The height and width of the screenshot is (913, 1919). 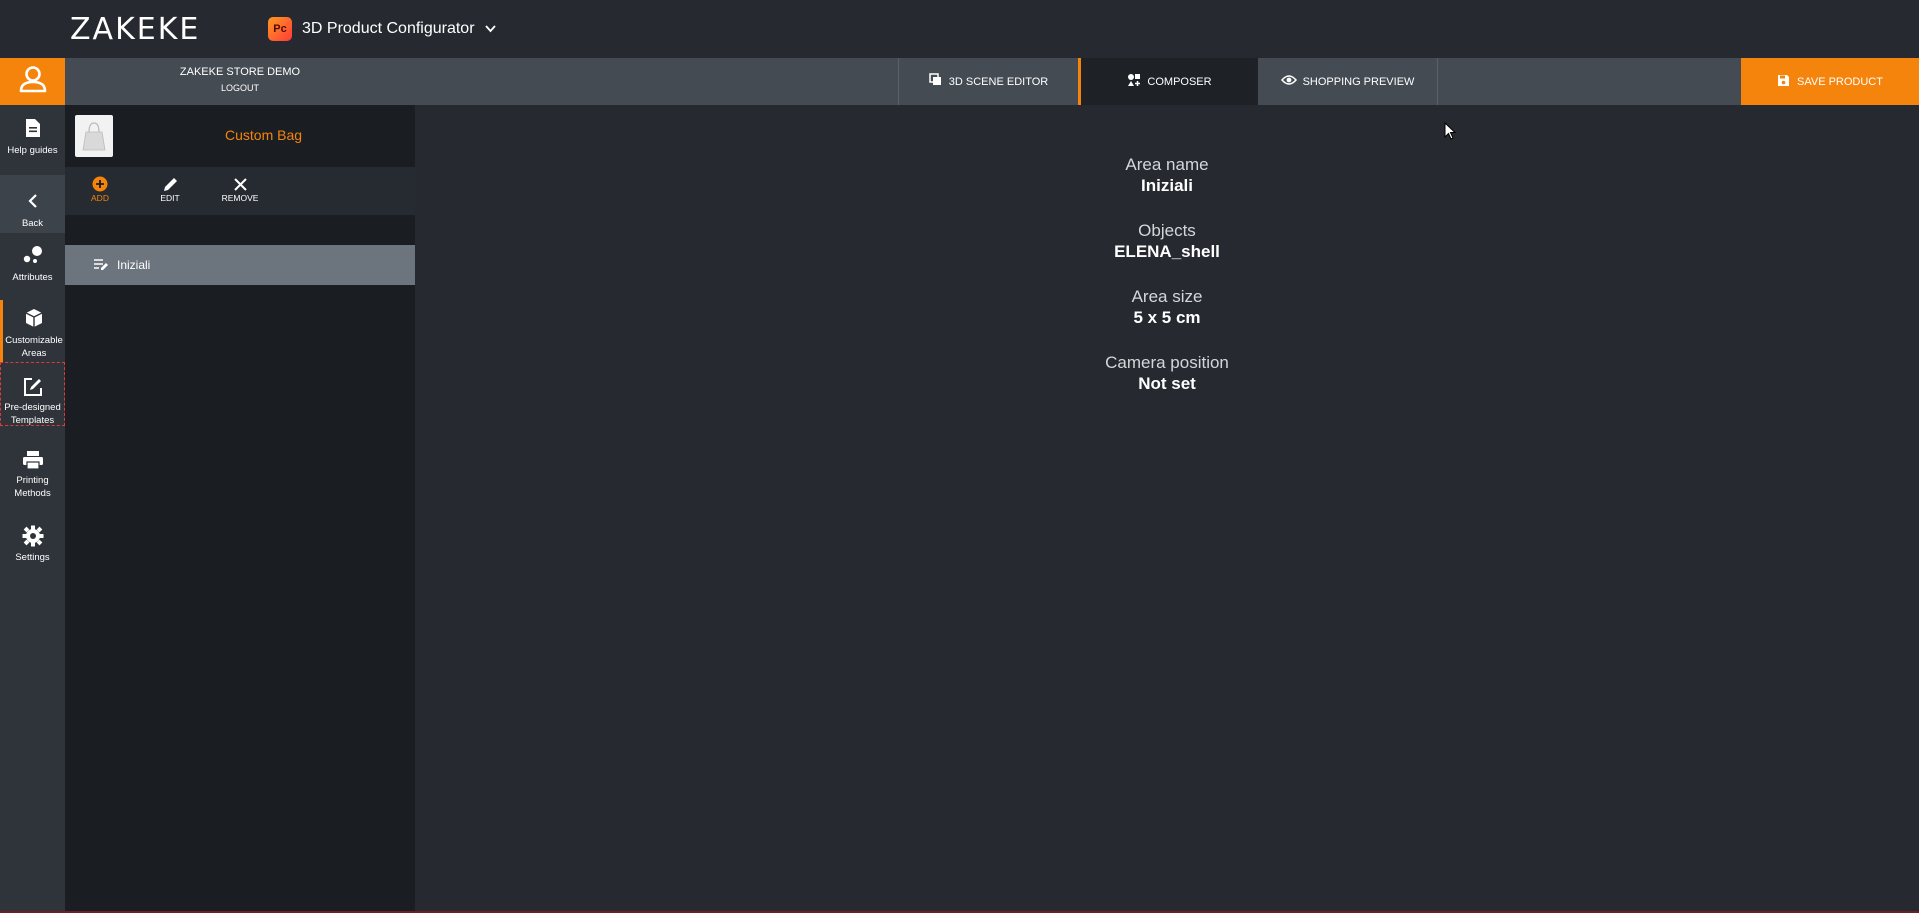 I want to click on product-name: Custom Bag, so click(x=264, y=135).